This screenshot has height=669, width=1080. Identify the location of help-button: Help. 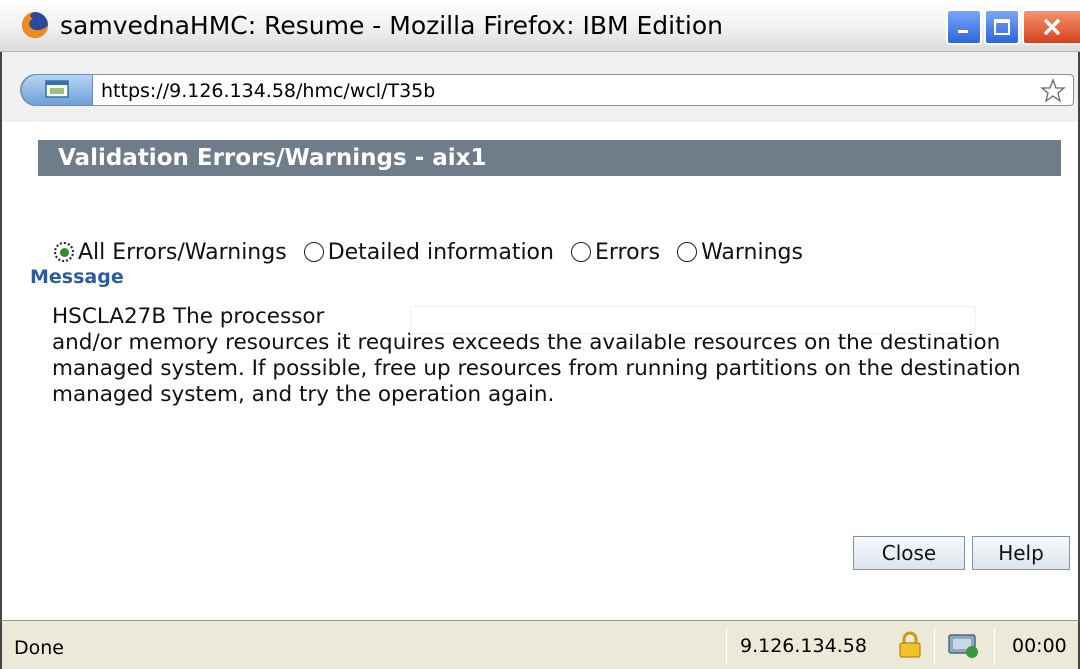
(1021, 553).